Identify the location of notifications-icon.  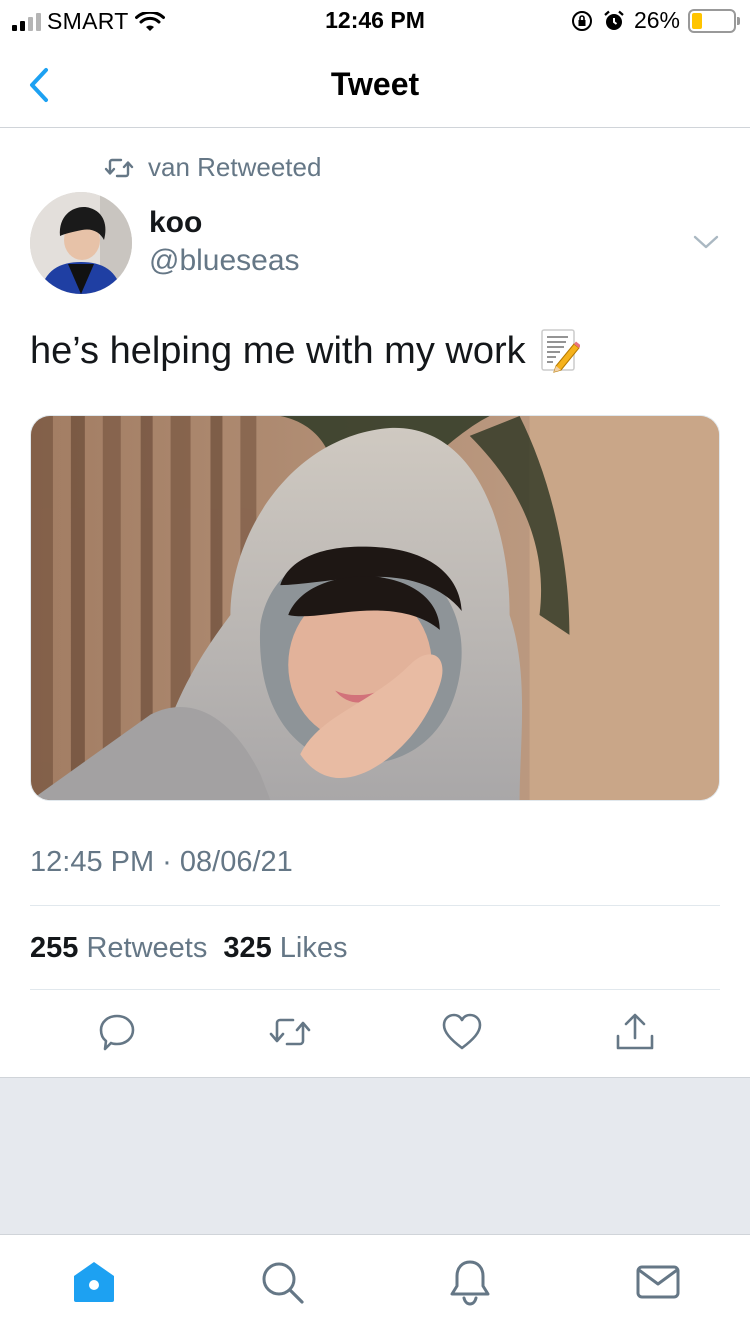
(470, 1282).